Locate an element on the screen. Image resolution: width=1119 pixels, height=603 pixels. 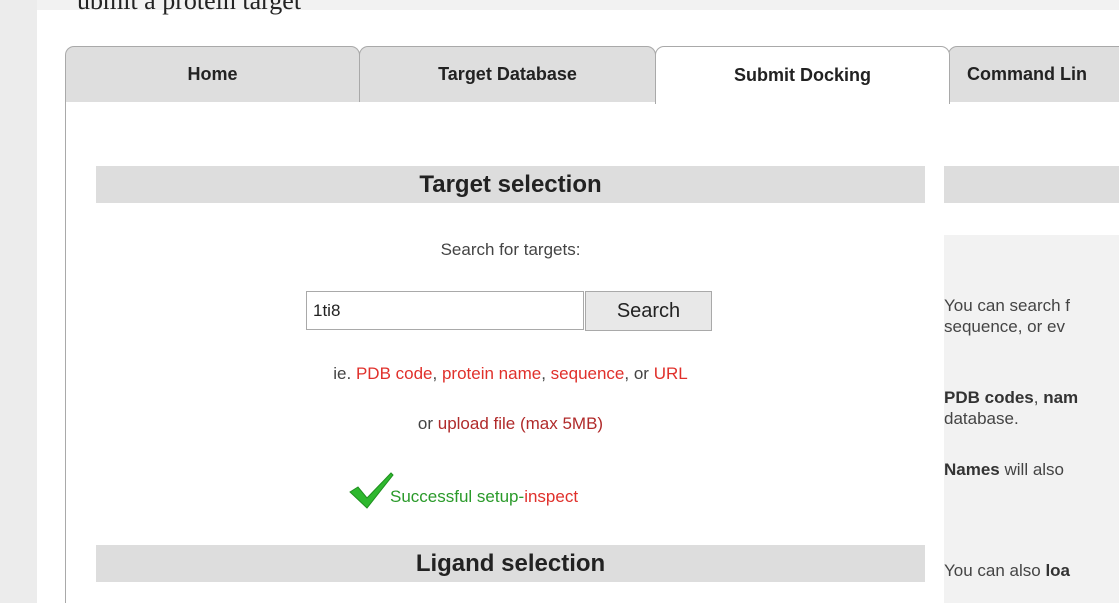
right-text-search-line2: sequence, or ev is located at coordinates (1004, 326).